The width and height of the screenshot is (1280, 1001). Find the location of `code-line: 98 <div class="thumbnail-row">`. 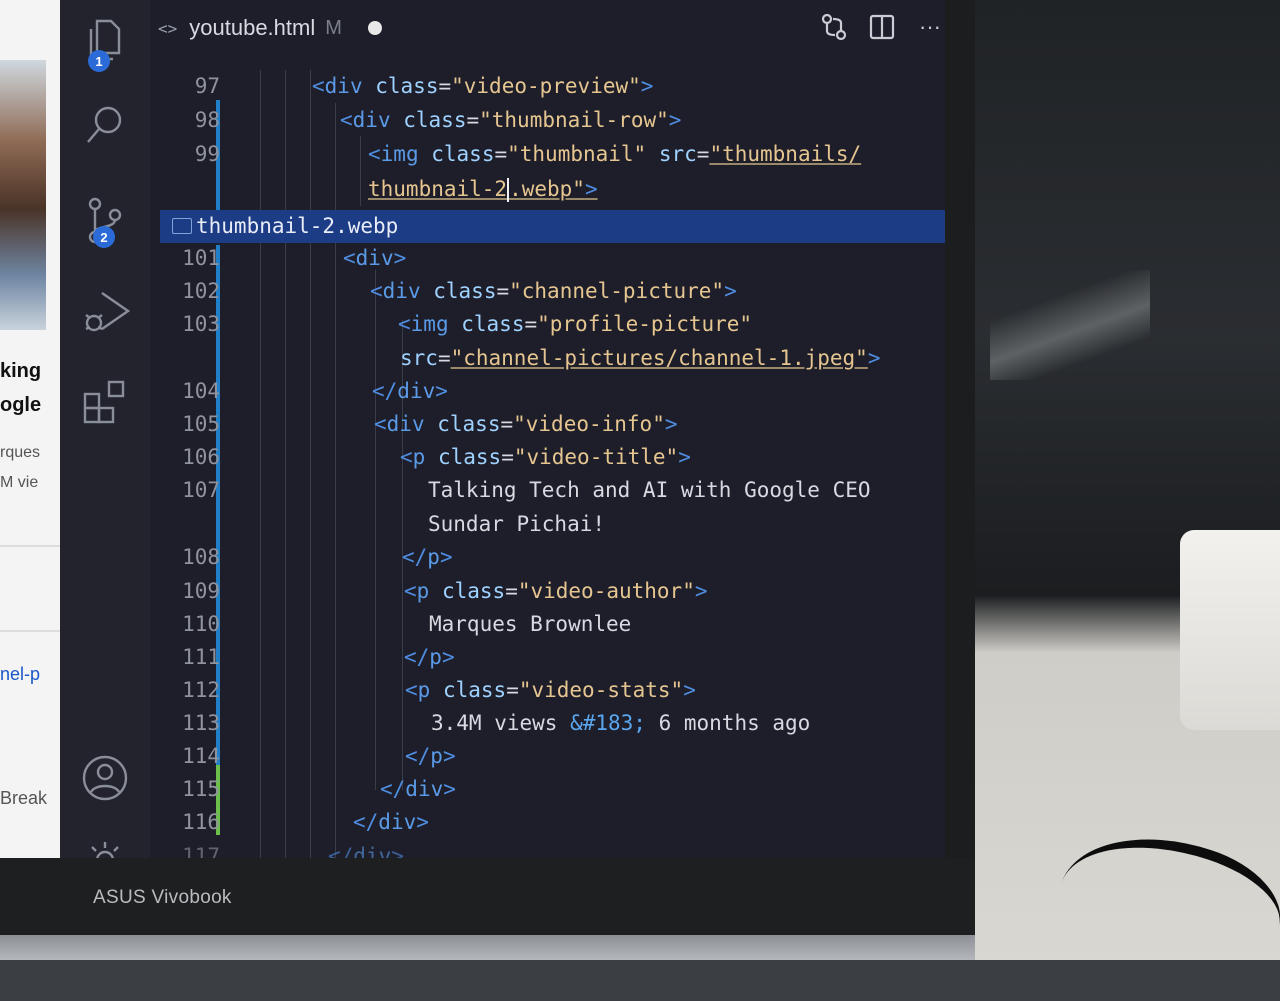

code-line: 98 <div class="thumbnail-row"> is located at coordinates (547, 120).